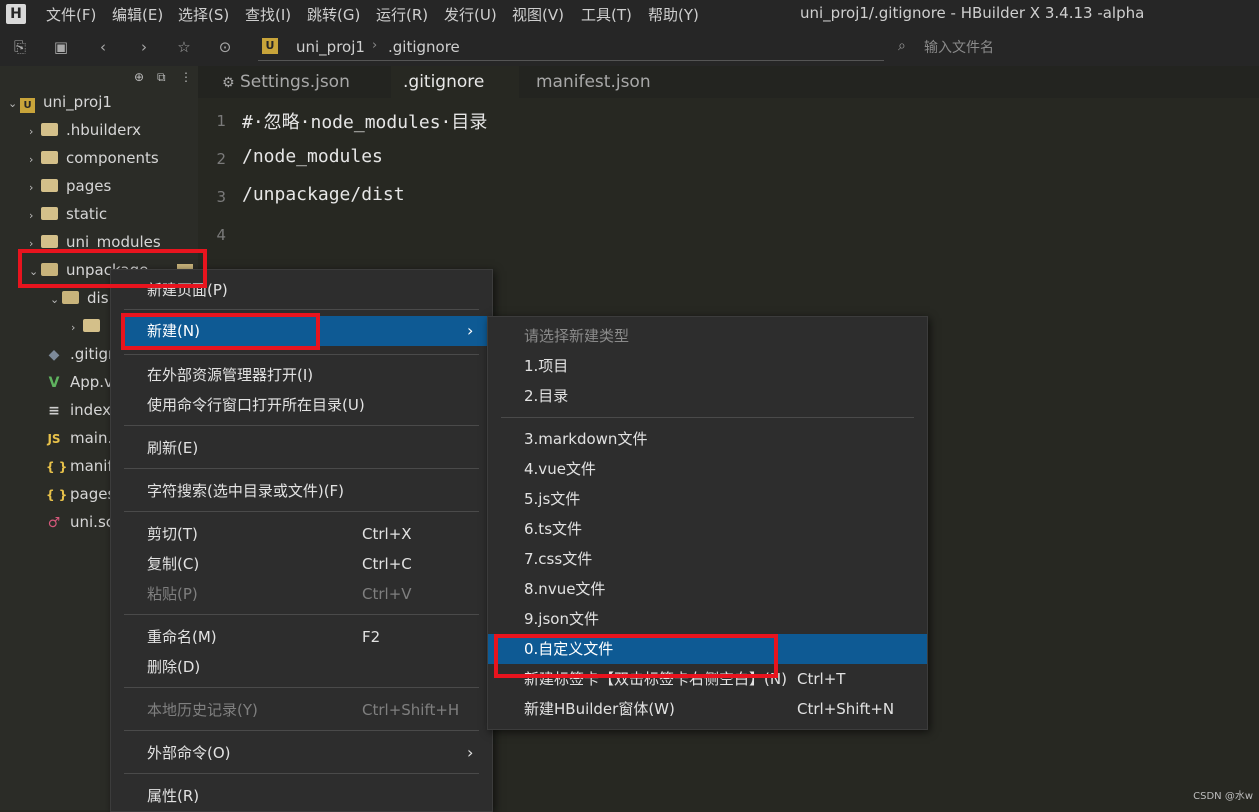  What do you see at coordinates (54, 355) in the screenshot?
I see `git-icon: ◆` at bounding box center [54, 355].